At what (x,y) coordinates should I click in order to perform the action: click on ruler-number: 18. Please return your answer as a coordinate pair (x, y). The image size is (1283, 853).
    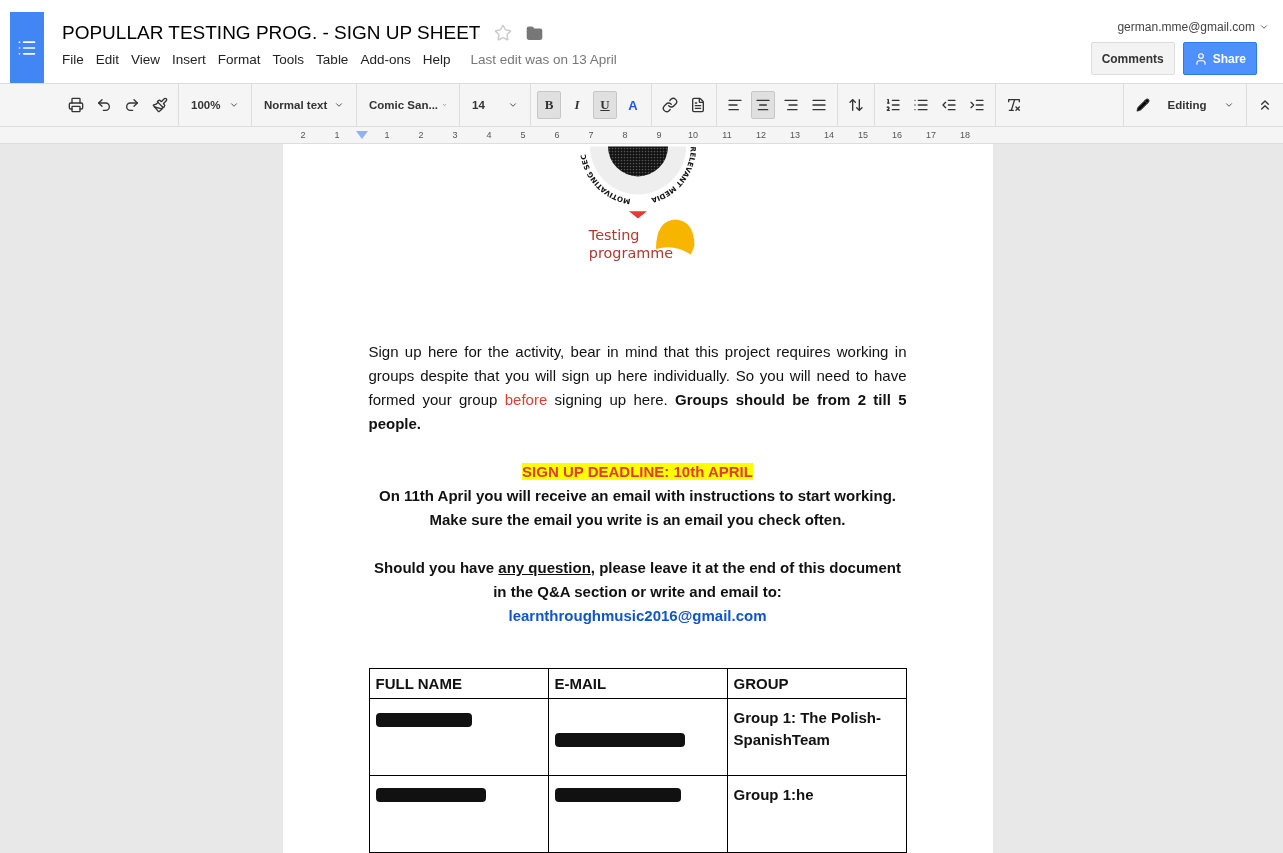
    Looking at the image, I should click on (965, 135).